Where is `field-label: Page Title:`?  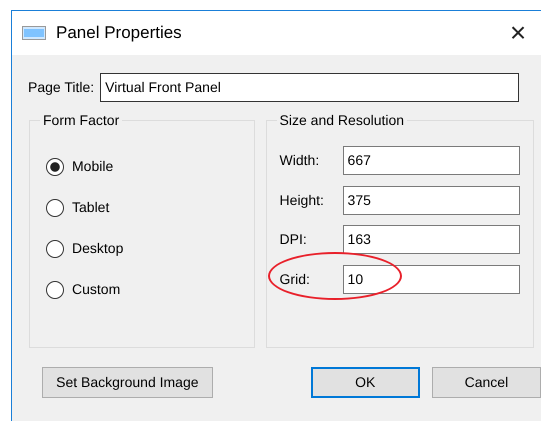
field-label: Page Title: is located at coordinates (61, 87).